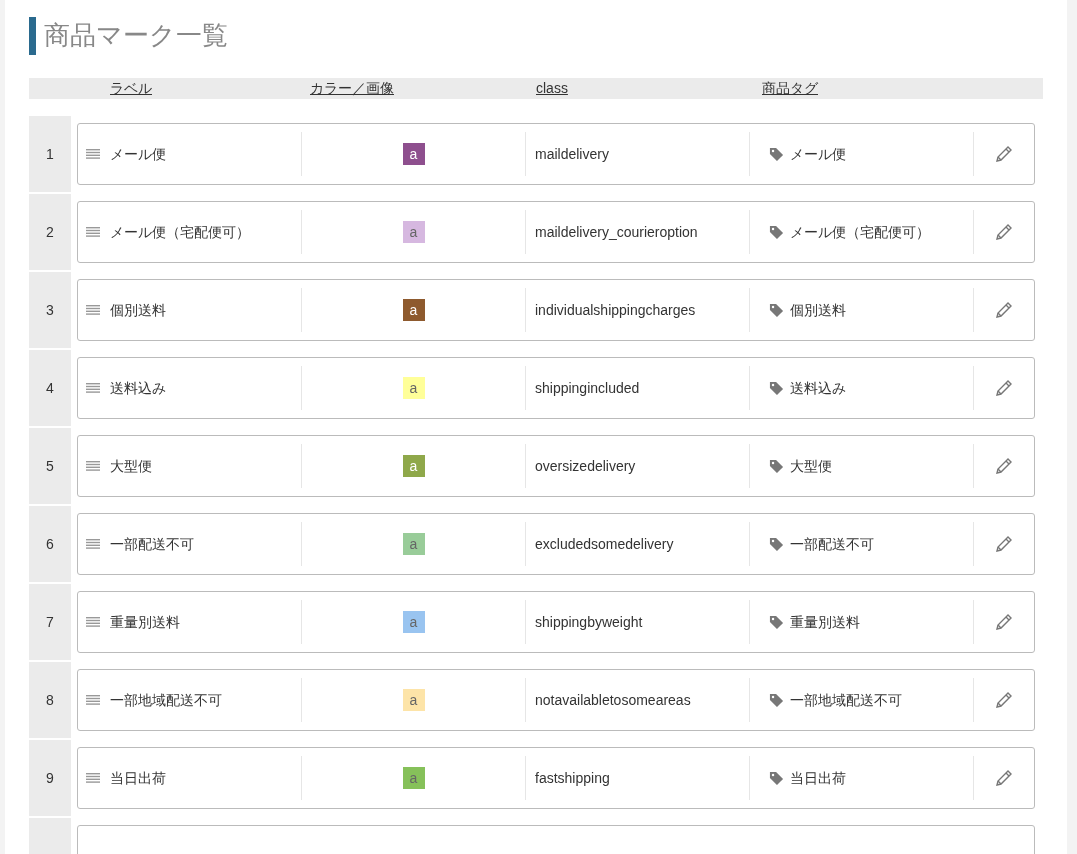 The image size is (1077, 854). What do you see at coordinates (825, 622) in the screenshot?
I see `tag-text: 重量別送料` at bounding box center [825, 622].